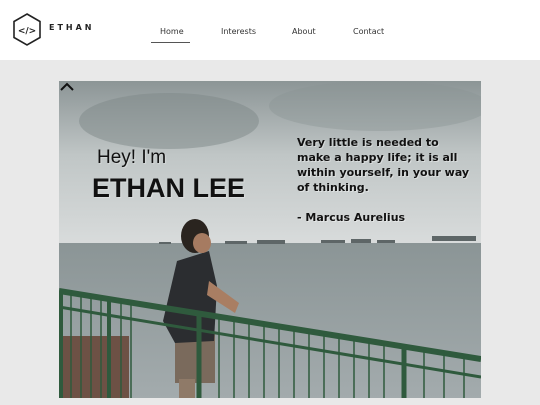  I want to click on quote-line: Very little is needed to, so click(368, 142).